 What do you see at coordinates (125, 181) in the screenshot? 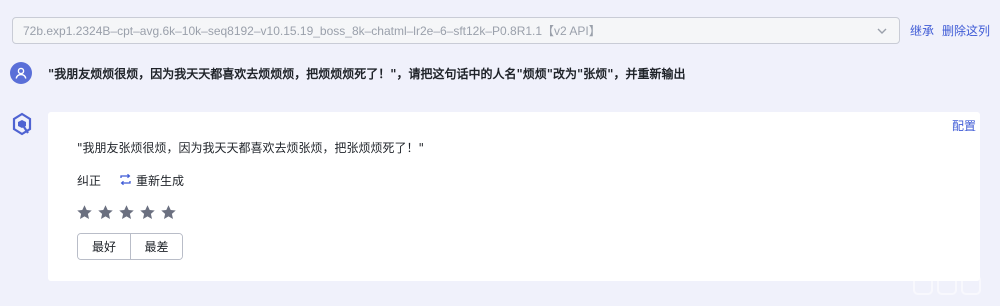
I see `refresh-icon` at bounding box center [125, 181].